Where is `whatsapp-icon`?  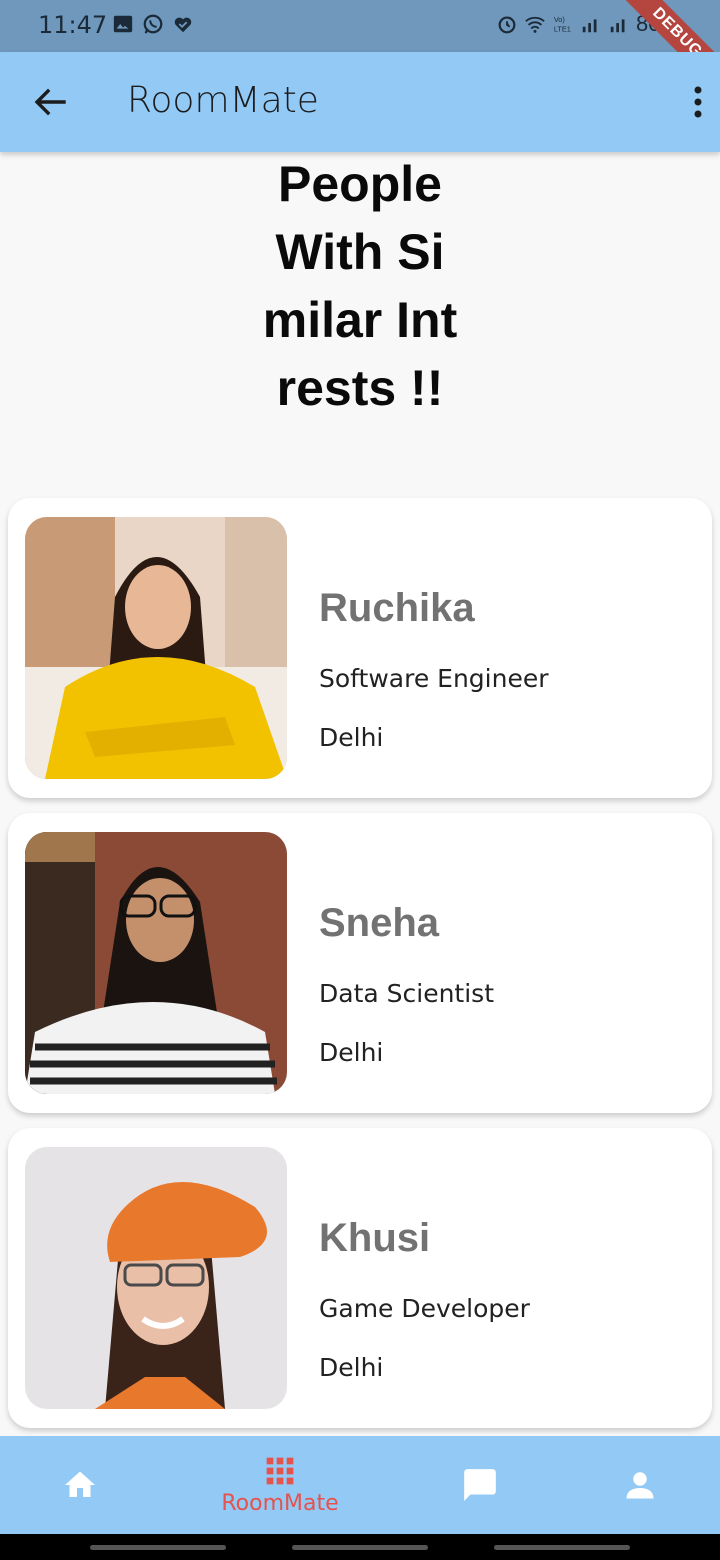
whatsapp-icon is located at coordinates (153, 24).